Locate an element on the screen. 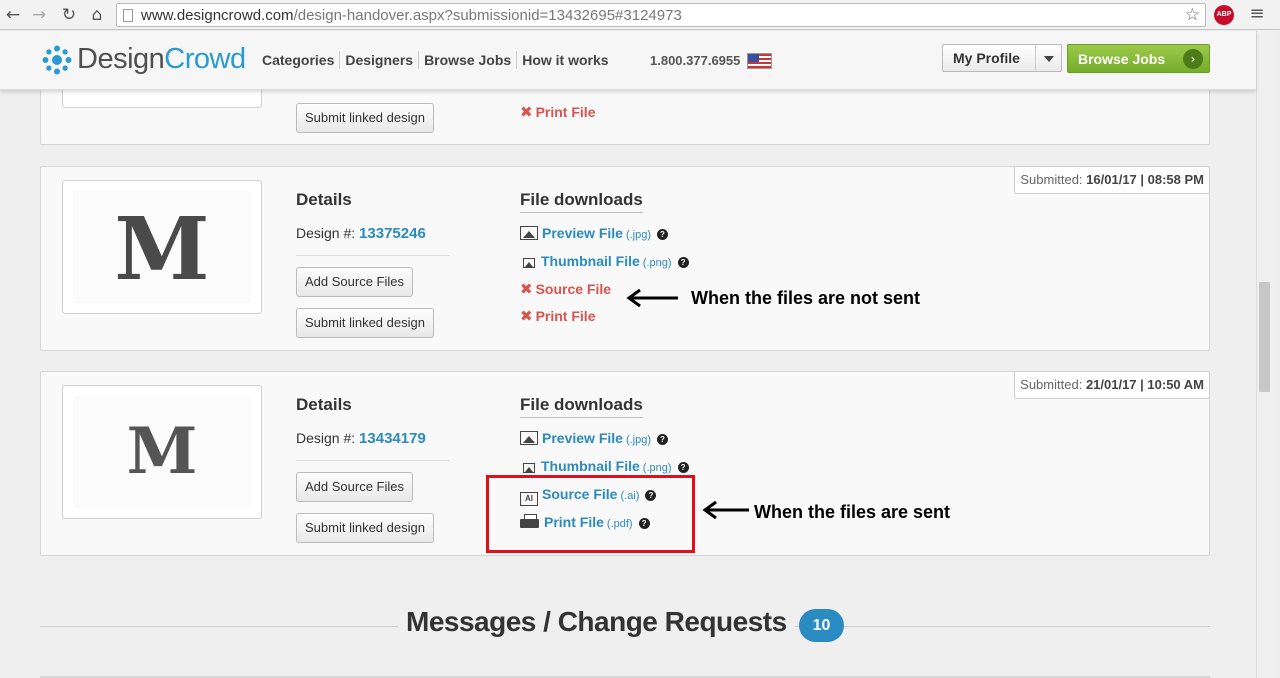 Image resolution: width=1280 pixels, height=678 pixels. source-file-missing: ✖ Source File is located at coordinates (566, 289).